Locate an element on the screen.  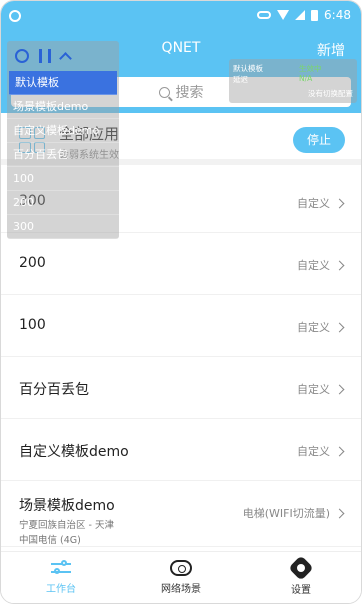
tab-network-scene: 网络场景 is located at coordinates (181, 577).